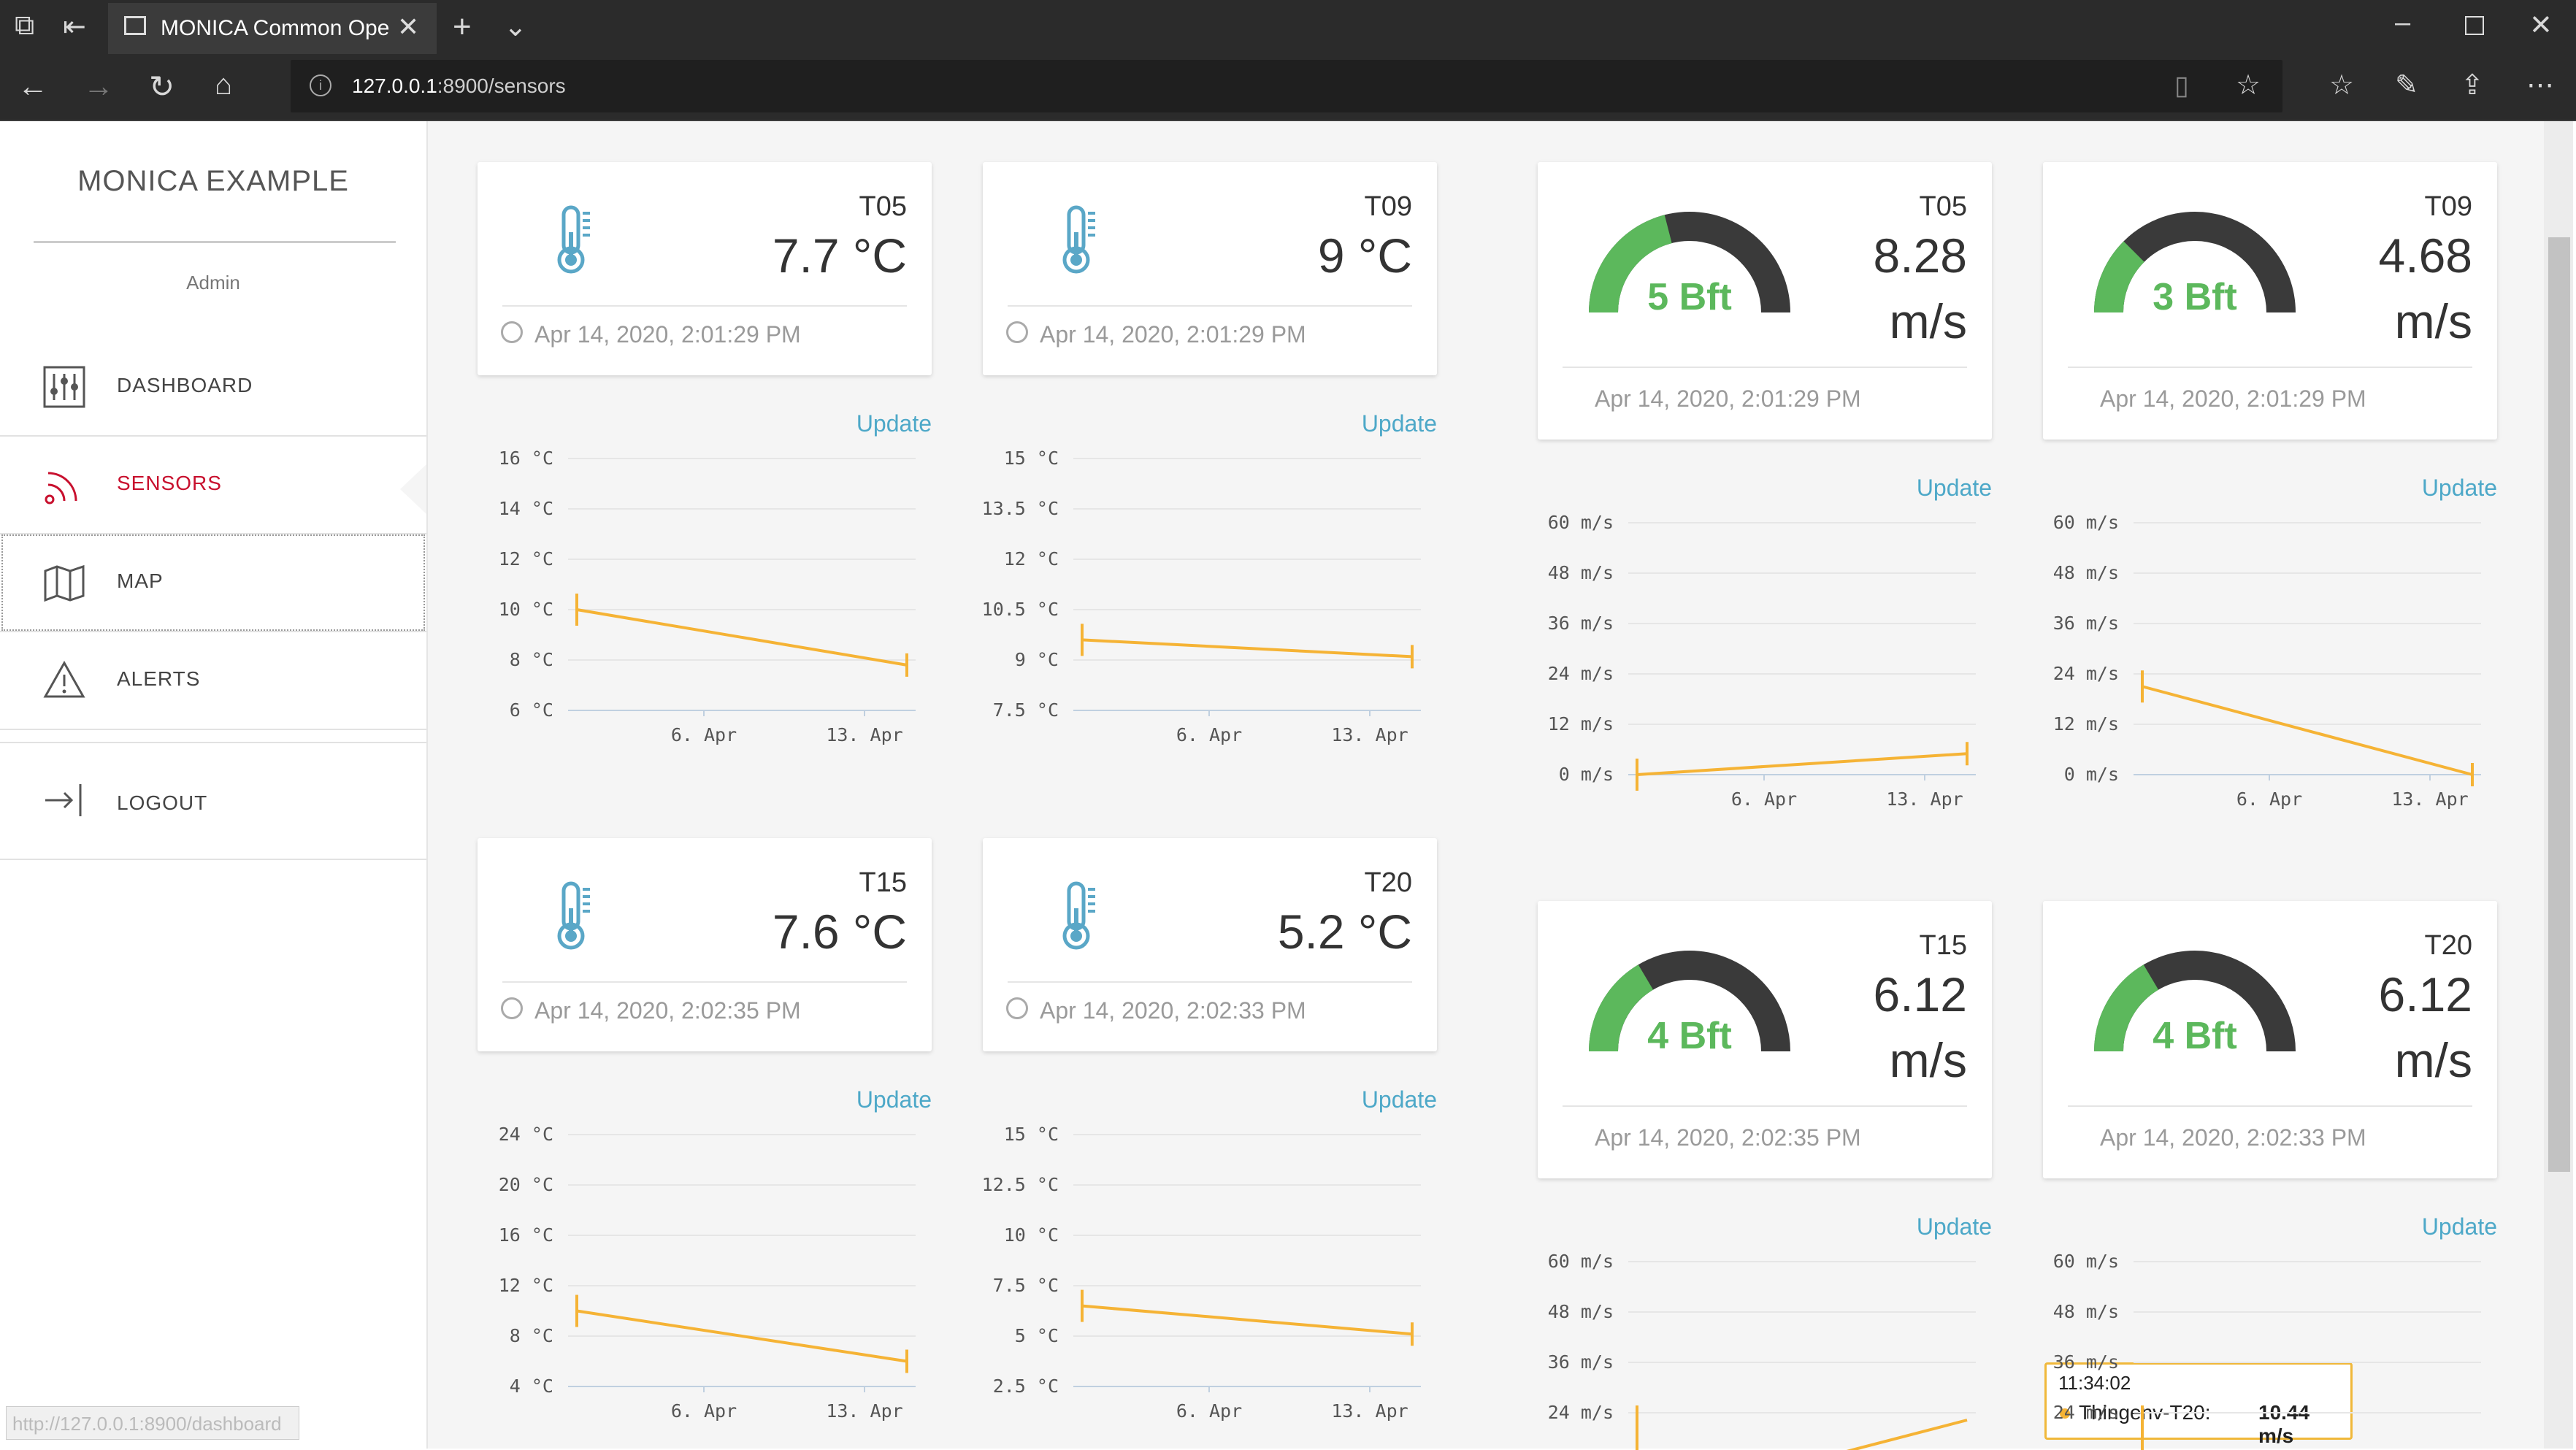 Image resolution: width=2576 pixels, height=1450 pixels. Describe the element at coordinates (459, 85) in the screenshot. I see `url-text: 127.0.0.1:8900/sensors` at that location.